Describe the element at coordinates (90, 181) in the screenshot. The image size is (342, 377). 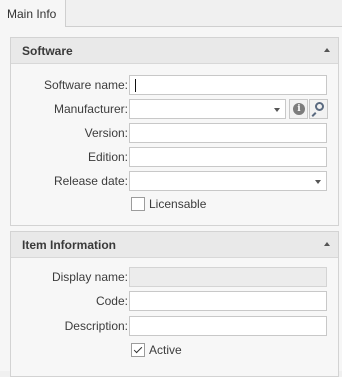
I see `release-date-label: Release date:` at that location.